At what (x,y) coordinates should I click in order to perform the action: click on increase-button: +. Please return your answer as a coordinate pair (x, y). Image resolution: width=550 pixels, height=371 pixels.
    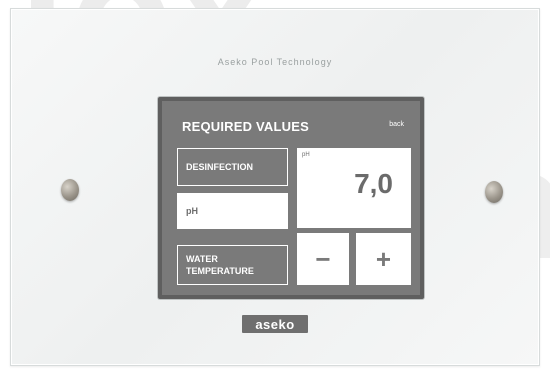
    Looking at the image, I should click on (383, 259).